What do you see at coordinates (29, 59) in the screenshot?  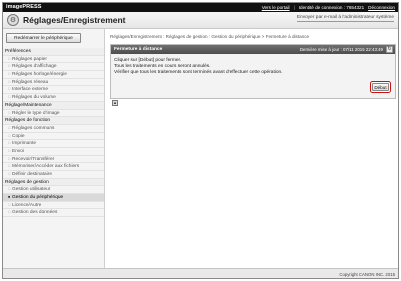 I see `sidebar-item-label: Réglages papier` at bounding box center [29, 59].